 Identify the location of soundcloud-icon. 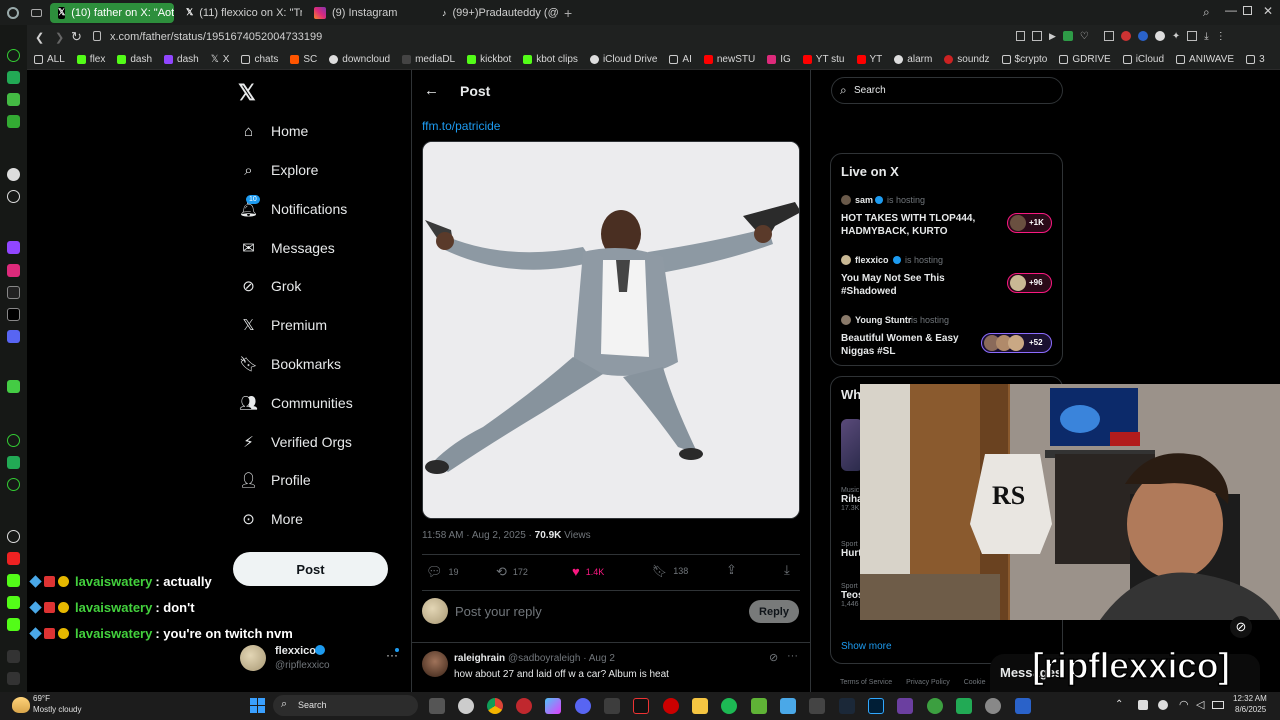
(13, 386).